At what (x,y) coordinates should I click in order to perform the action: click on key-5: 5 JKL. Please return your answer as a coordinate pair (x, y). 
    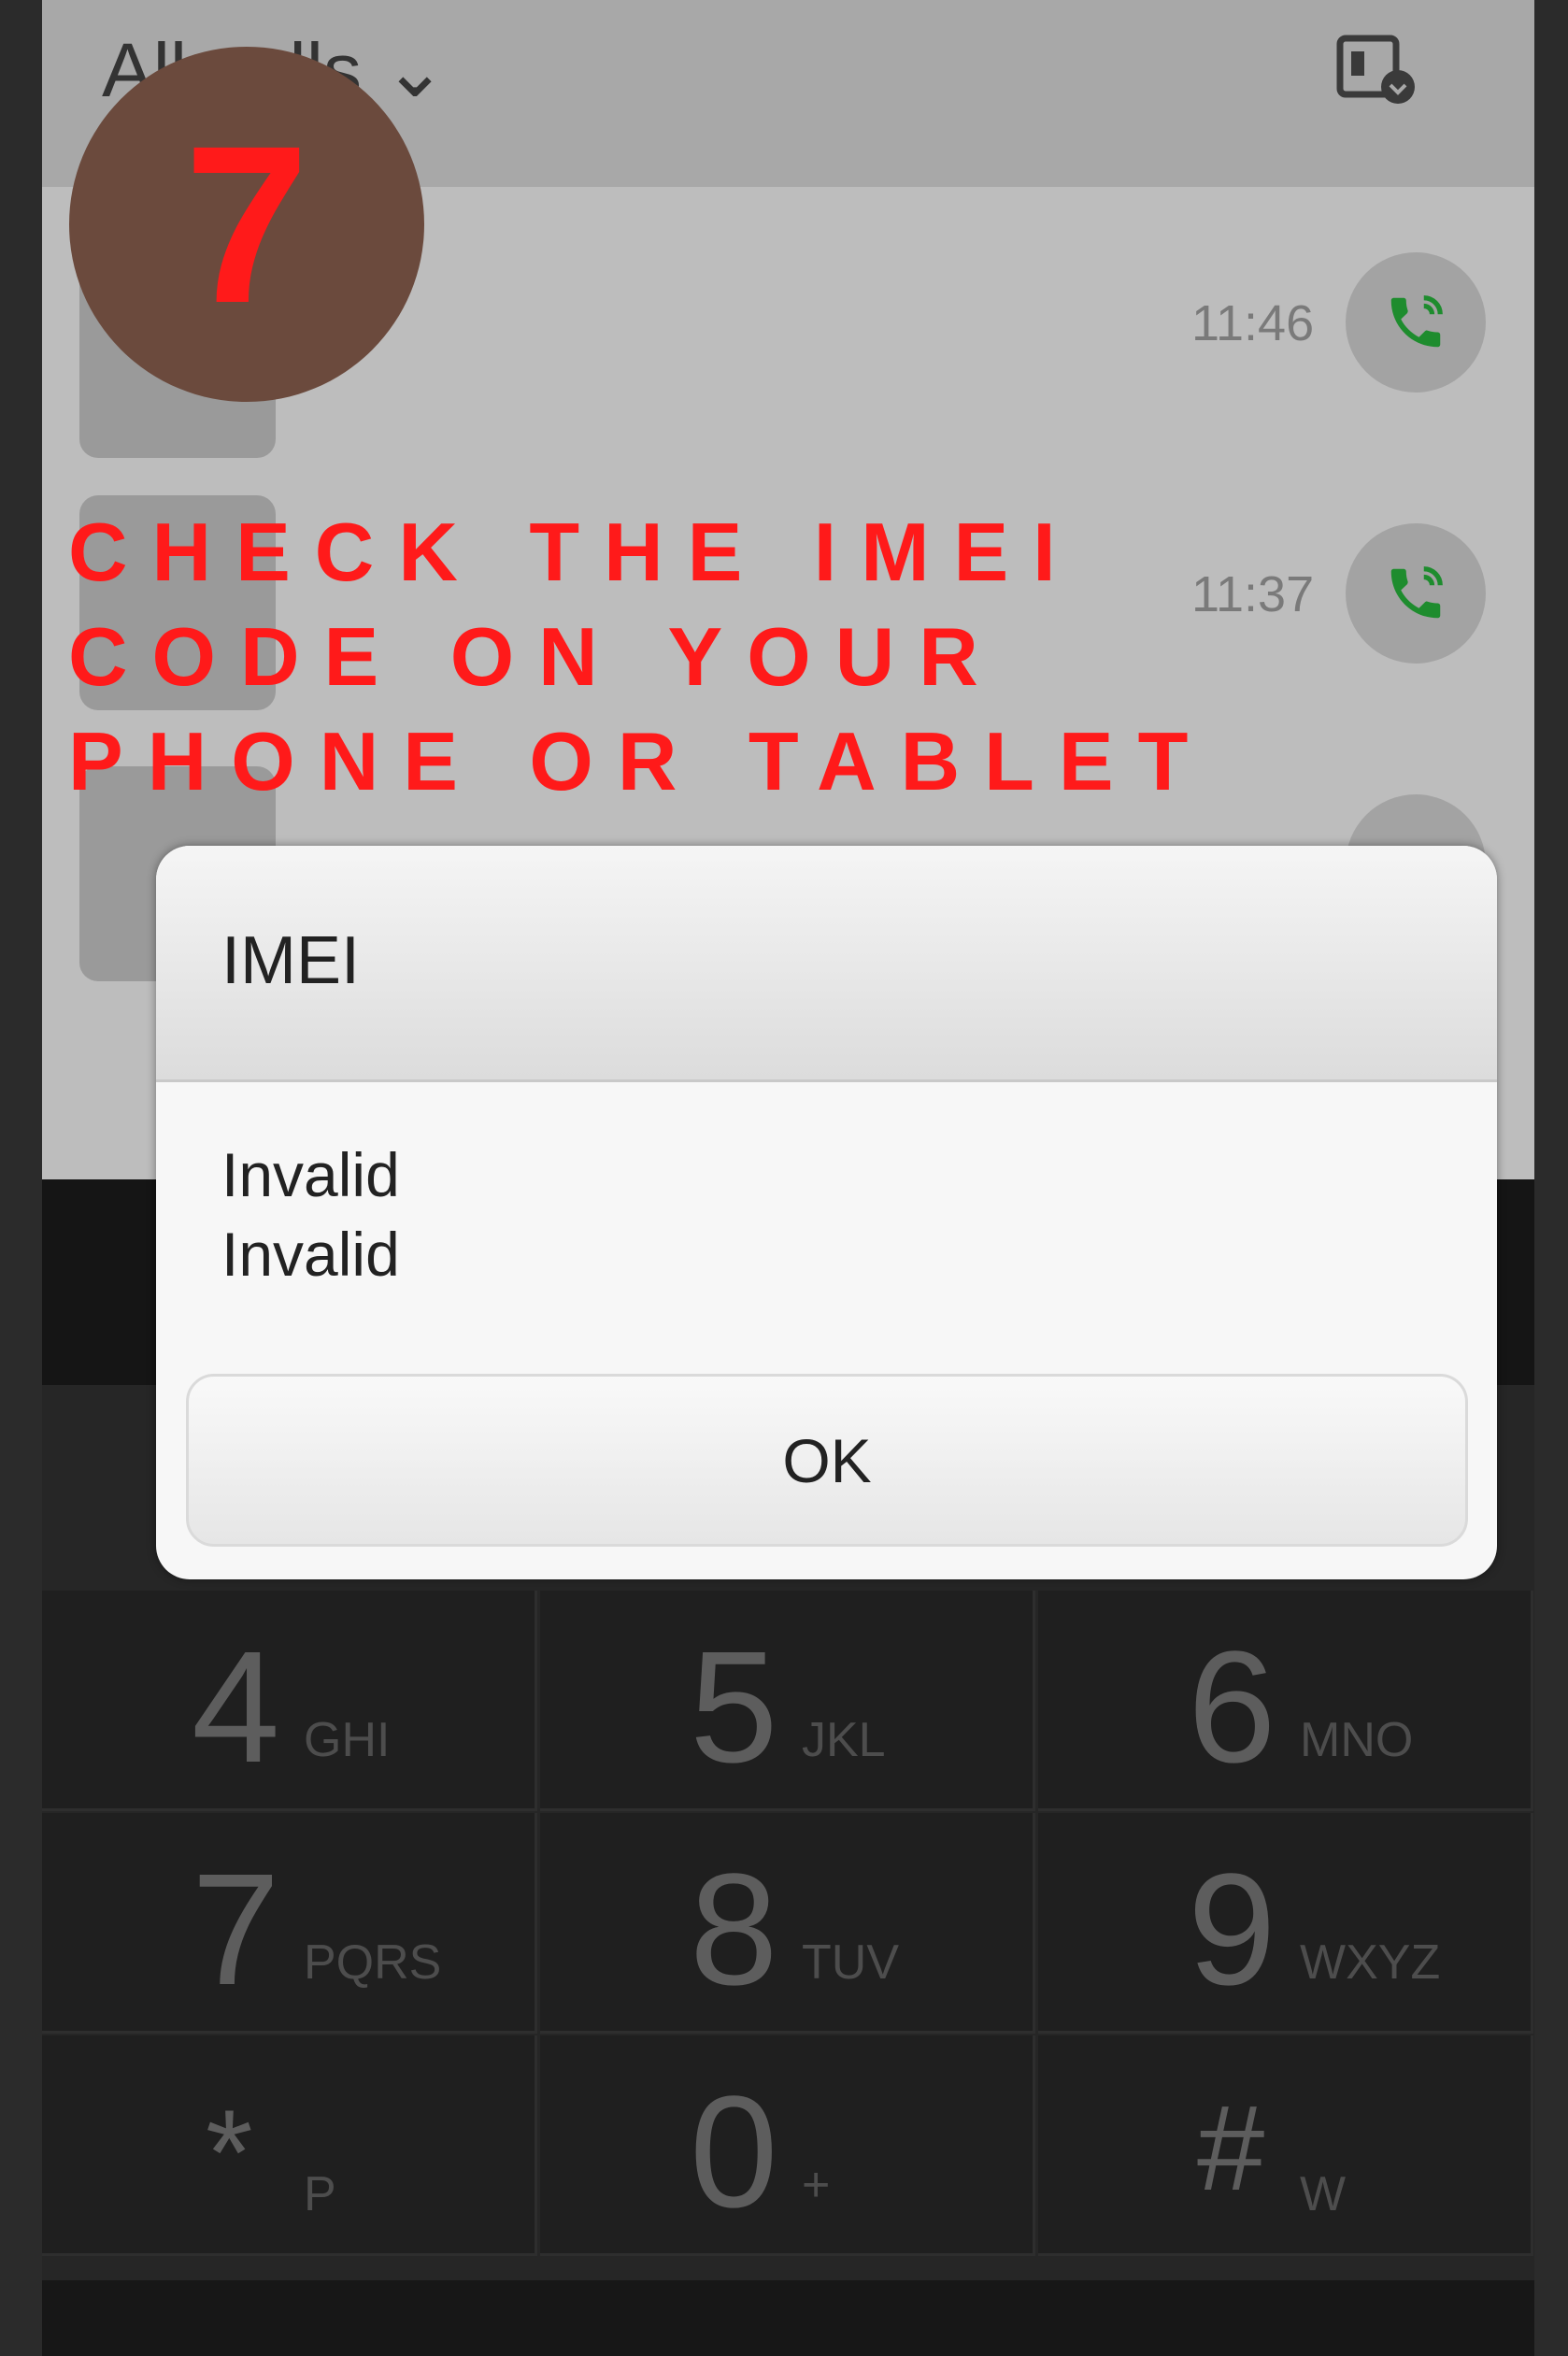
    Looking at the image, I should click on (788, 1701).